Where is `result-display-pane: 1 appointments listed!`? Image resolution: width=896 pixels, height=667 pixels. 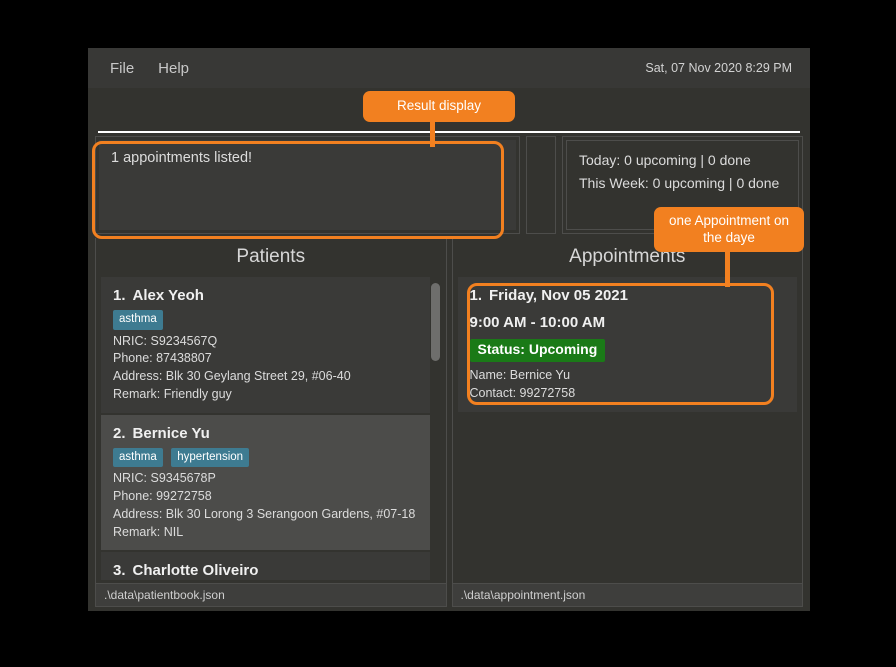
result-display-pane: 1 appointments listed! is located at coordinates (307, 185).